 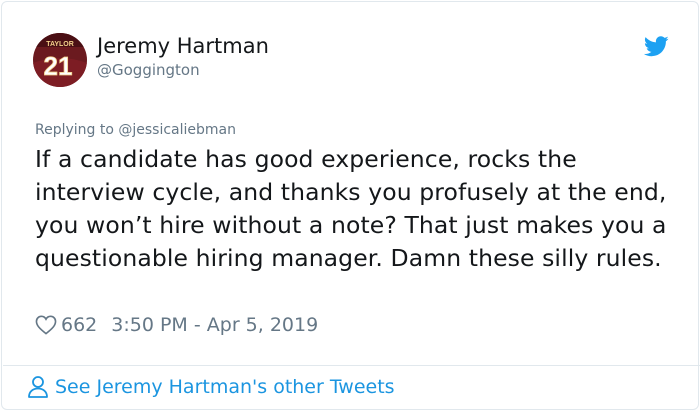 I want to click on author-handle: @Goggington, so click(x=148, y=70).